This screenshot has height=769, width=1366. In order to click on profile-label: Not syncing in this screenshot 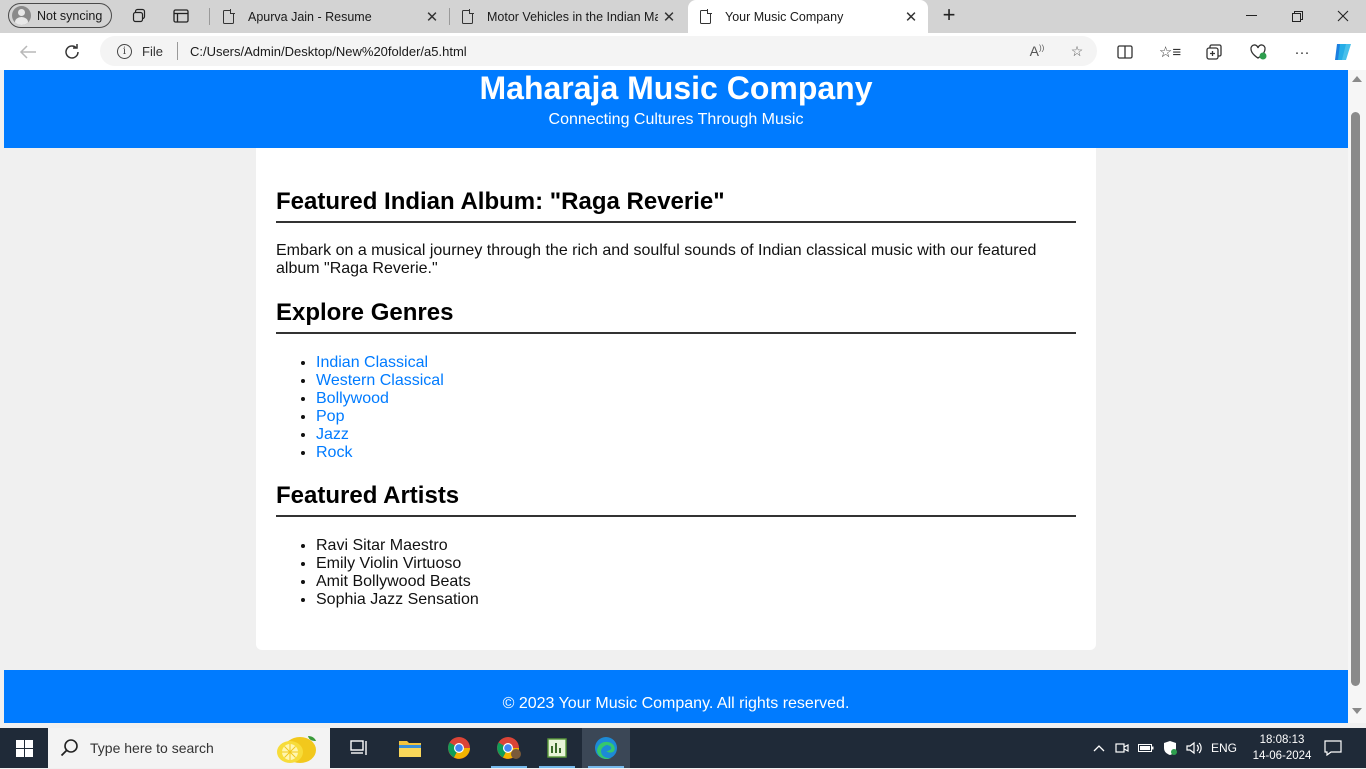, I will do `click(70, 15)`.